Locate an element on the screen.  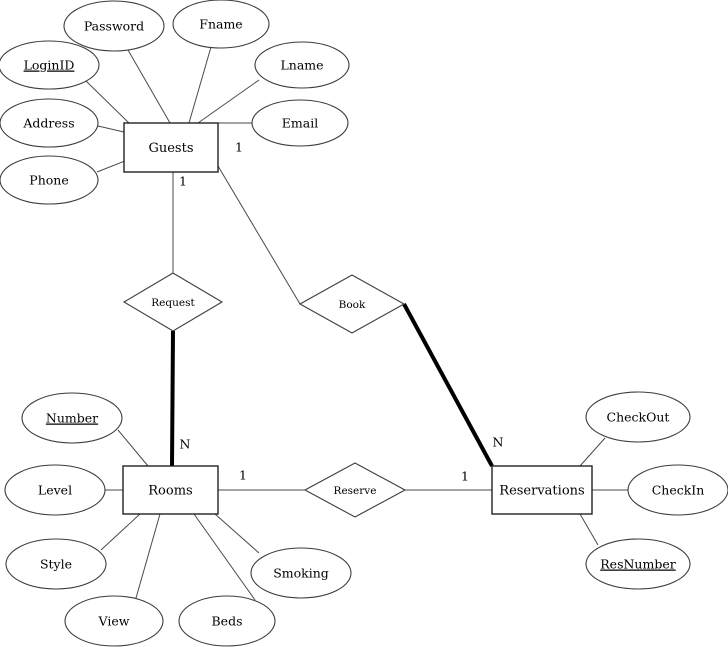
attribute-label-resnumber: ResNumber is located at coordinates (637, 564).